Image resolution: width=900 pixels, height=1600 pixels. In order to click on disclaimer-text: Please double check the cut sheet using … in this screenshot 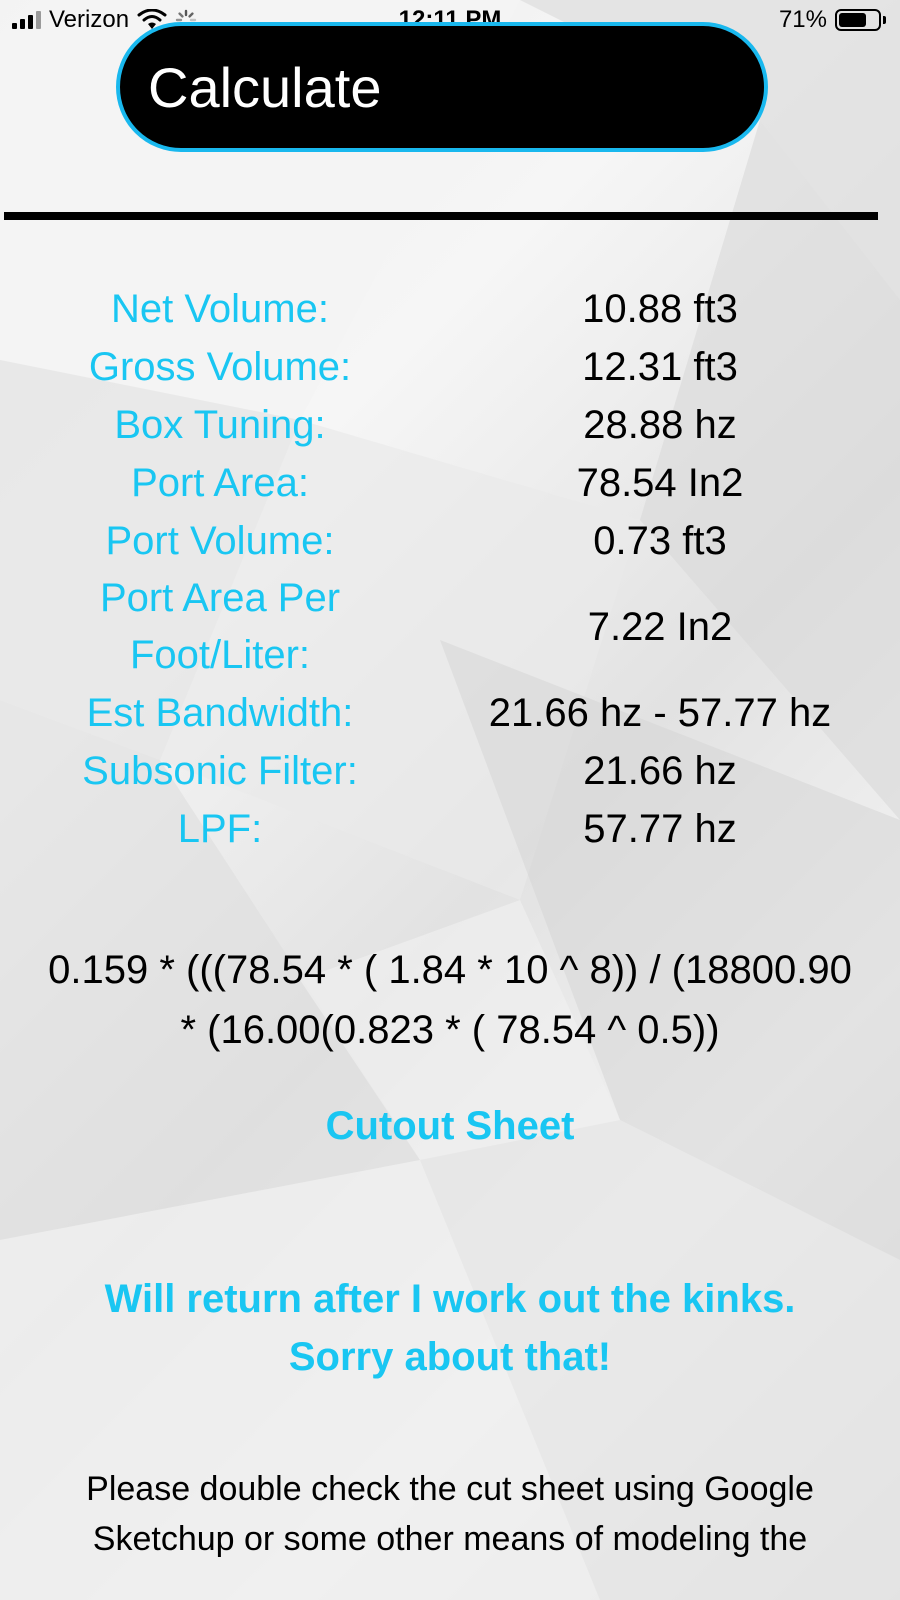, I will do `click(450, 1514)`.